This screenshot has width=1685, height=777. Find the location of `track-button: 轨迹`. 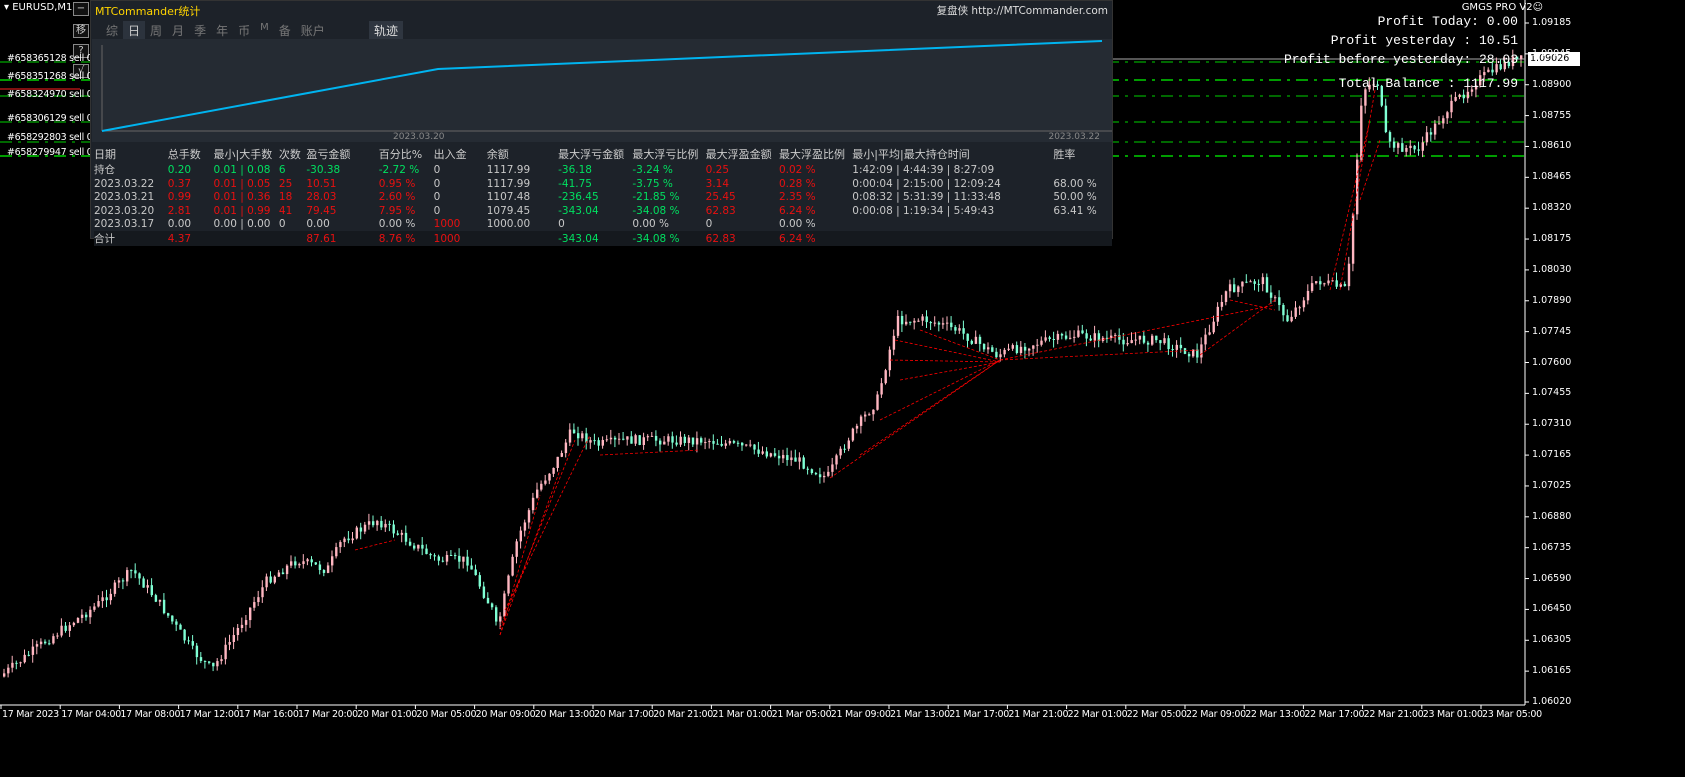

track-button: 轨迹 is located at coordinates (386, 30).